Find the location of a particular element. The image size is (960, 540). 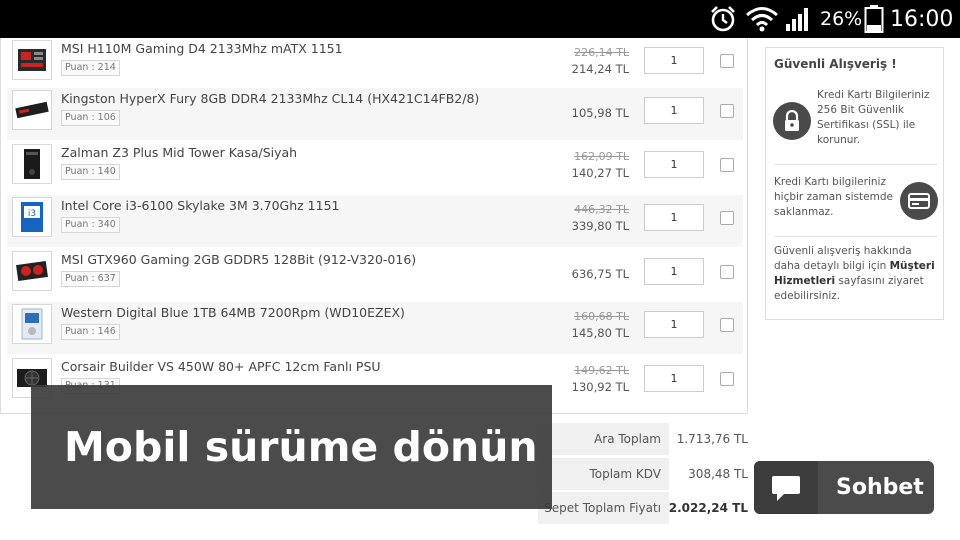

product-name: MSI H110M Gaming D4 2133Mhz mATX 1151 is located at coordinates (202, 48).